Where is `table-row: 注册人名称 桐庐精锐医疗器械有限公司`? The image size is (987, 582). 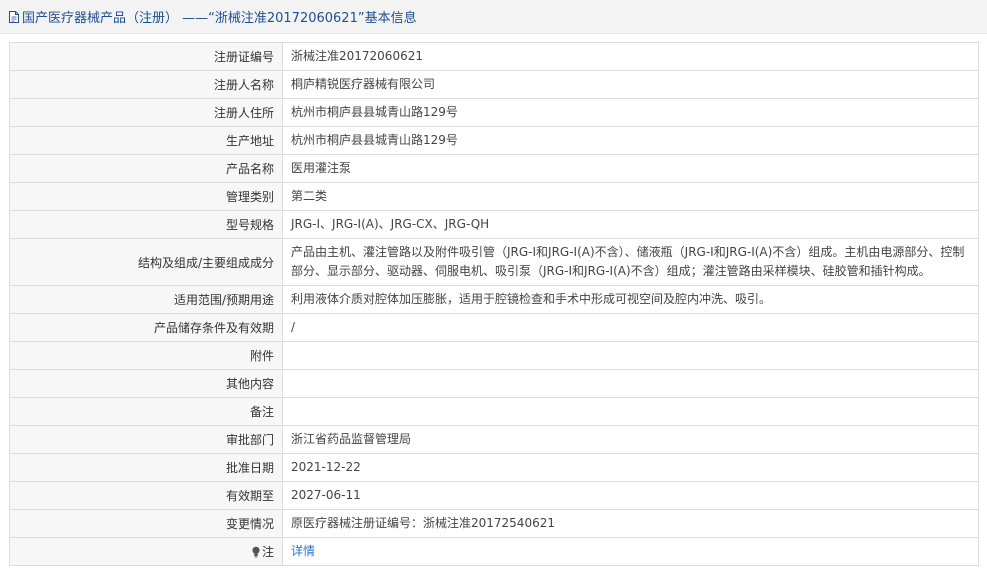 table-row: 注册人名称 桐庐精锐医疗器械有限公司 is located at coordinates (494, 84).